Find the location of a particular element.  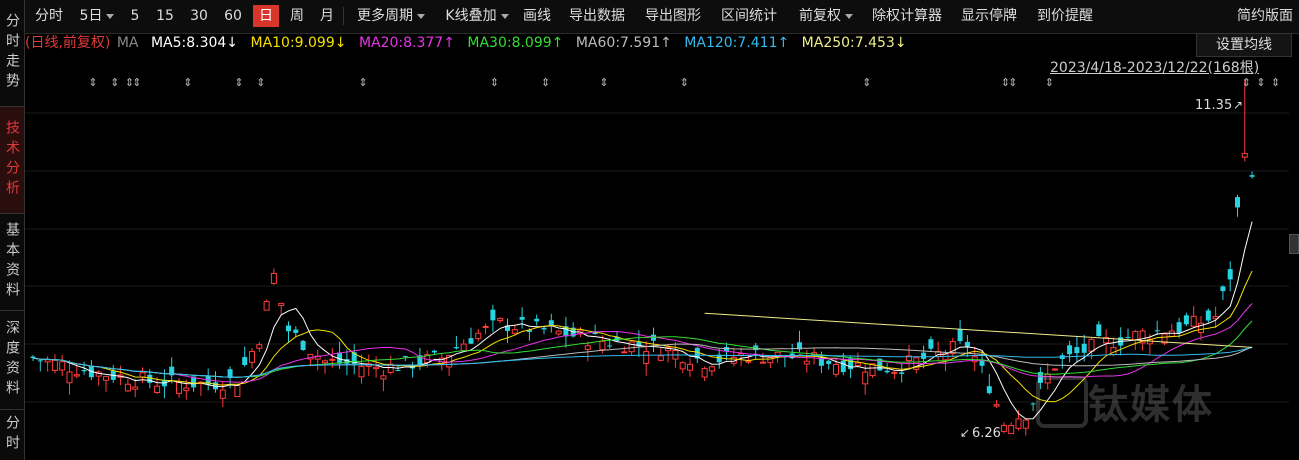

toolbar-divider is located at coordinates (343, 16).